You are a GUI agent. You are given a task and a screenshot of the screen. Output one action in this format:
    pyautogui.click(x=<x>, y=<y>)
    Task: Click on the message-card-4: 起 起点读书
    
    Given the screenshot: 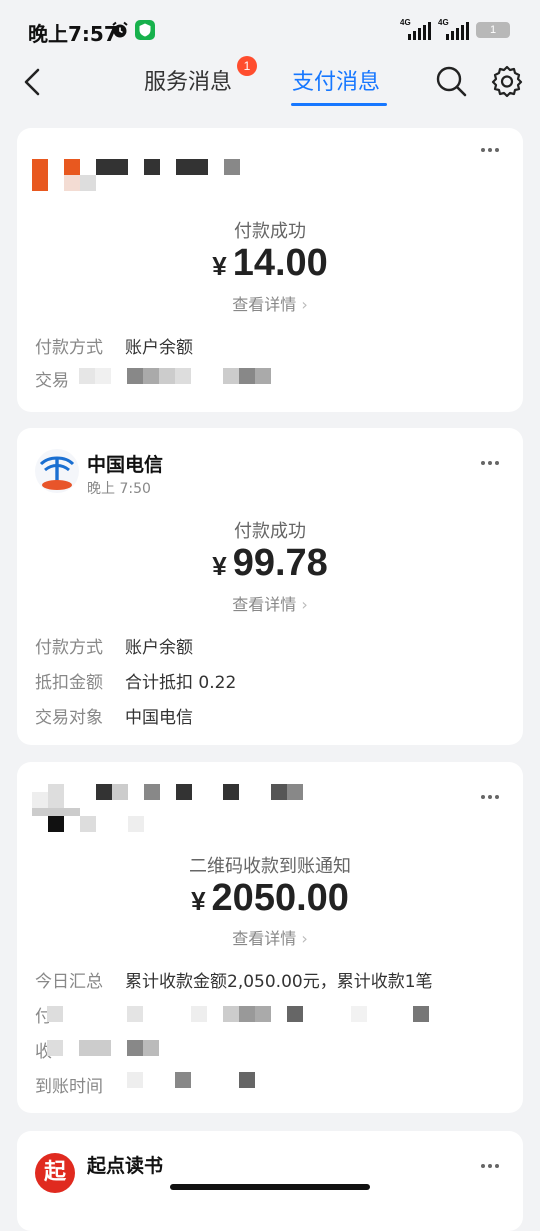 What is the action you would take?
    pyautogui.click(x=270, y=1181)
    